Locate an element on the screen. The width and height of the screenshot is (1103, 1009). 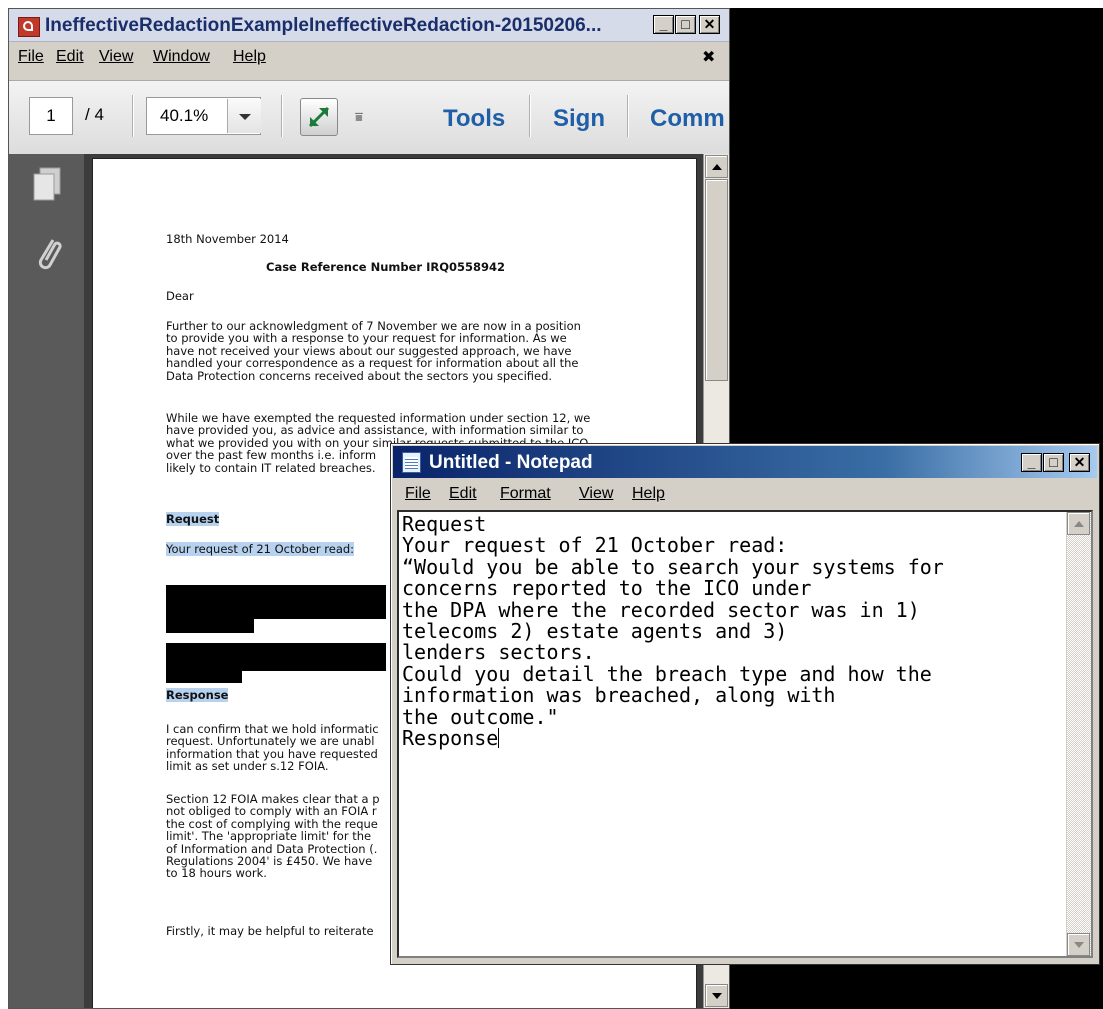
notepad-app-icon is located at coordinates (411, 462).